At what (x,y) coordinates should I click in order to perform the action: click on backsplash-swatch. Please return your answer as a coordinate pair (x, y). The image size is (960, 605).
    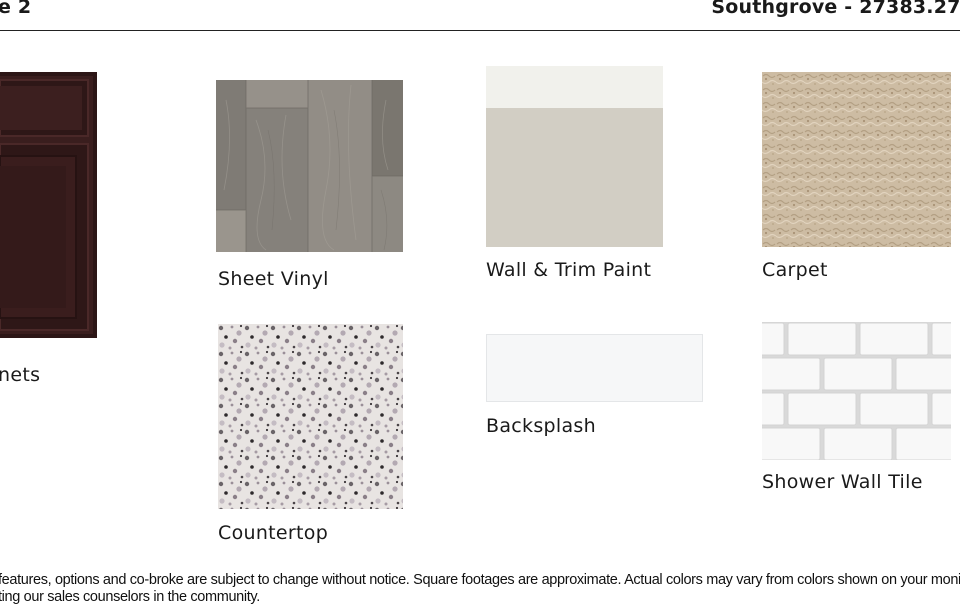
    Looking at the image, I should click on (594, 368).